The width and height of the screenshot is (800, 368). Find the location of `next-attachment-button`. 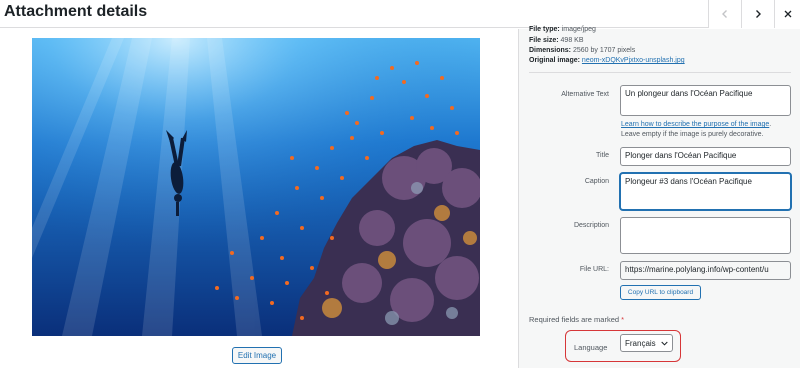

next-attachment-button is located at coordinates (757, 14).